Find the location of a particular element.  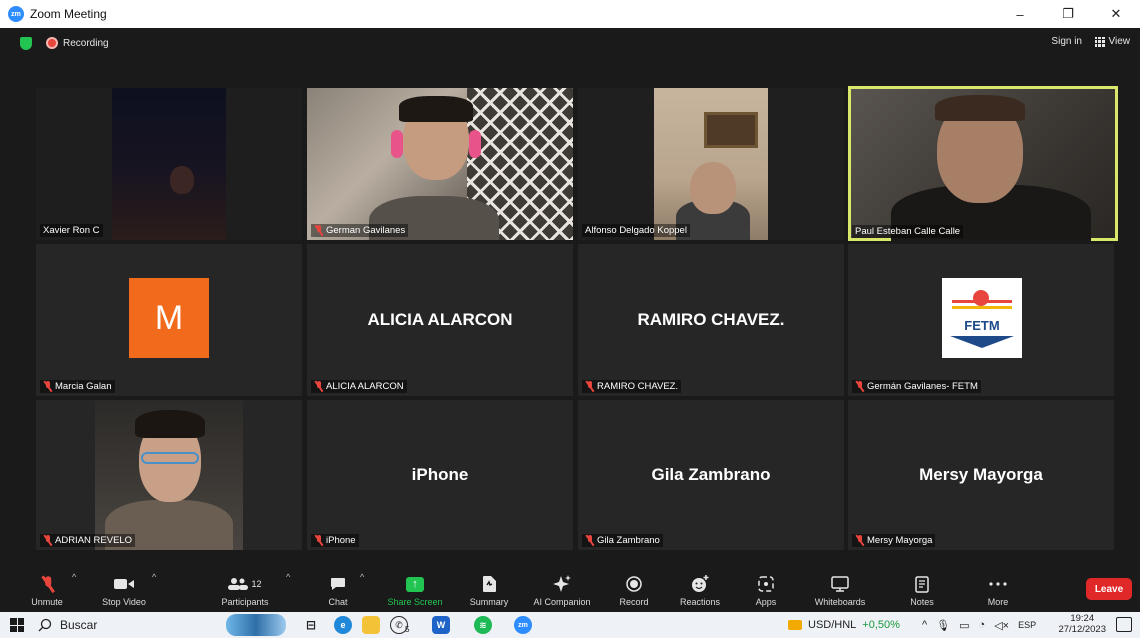

record-button: Record is located at coordinates (634, 589).